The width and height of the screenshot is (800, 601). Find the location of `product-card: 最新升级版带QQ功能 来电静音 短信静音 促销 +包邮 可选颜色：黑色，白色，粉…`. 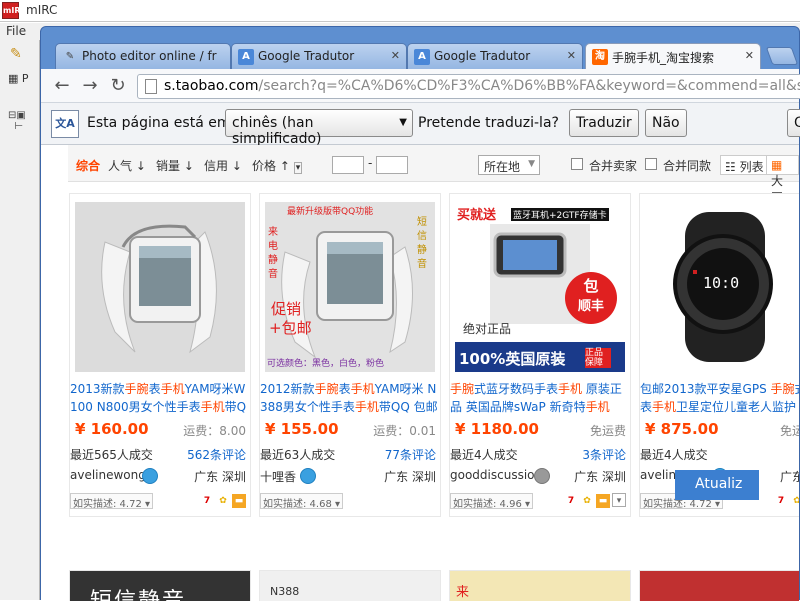

product-card: 最新升级版带QQ功能 来电静音 短信静音 促销 +包邮 可选颜色：黑色，白色，粉… is located at coordinates (350, 355).